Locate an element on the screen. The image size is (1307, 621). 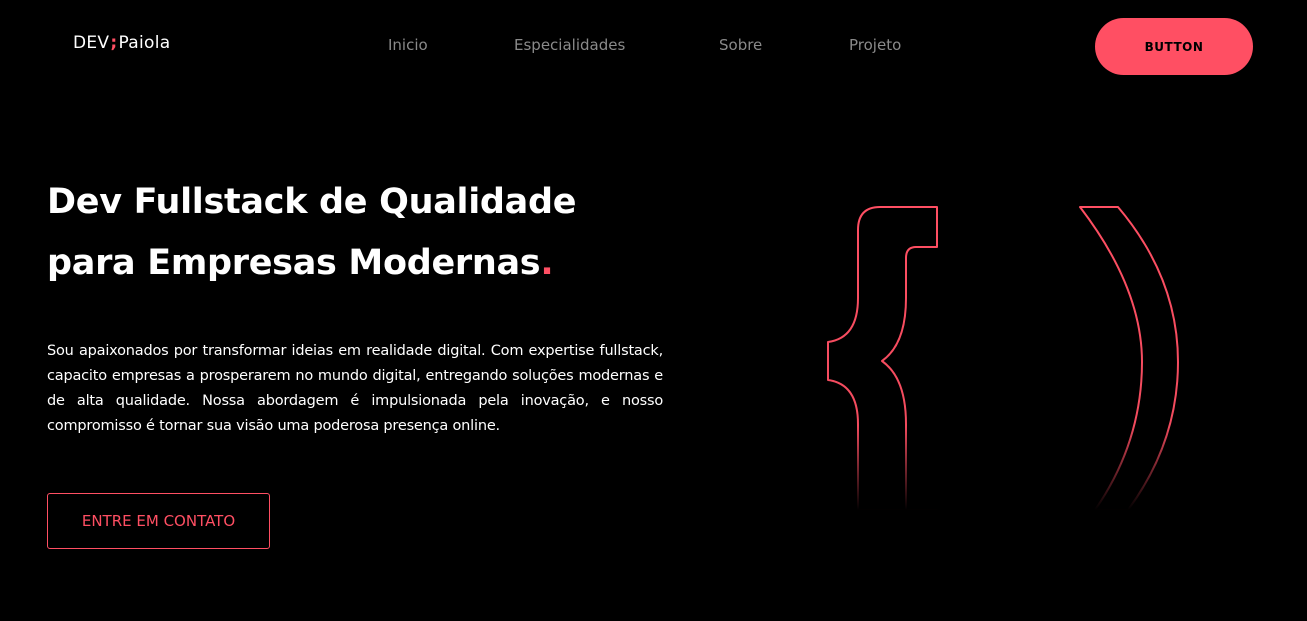
code-brace-paren-icon is located at coordinates (1003, 358).